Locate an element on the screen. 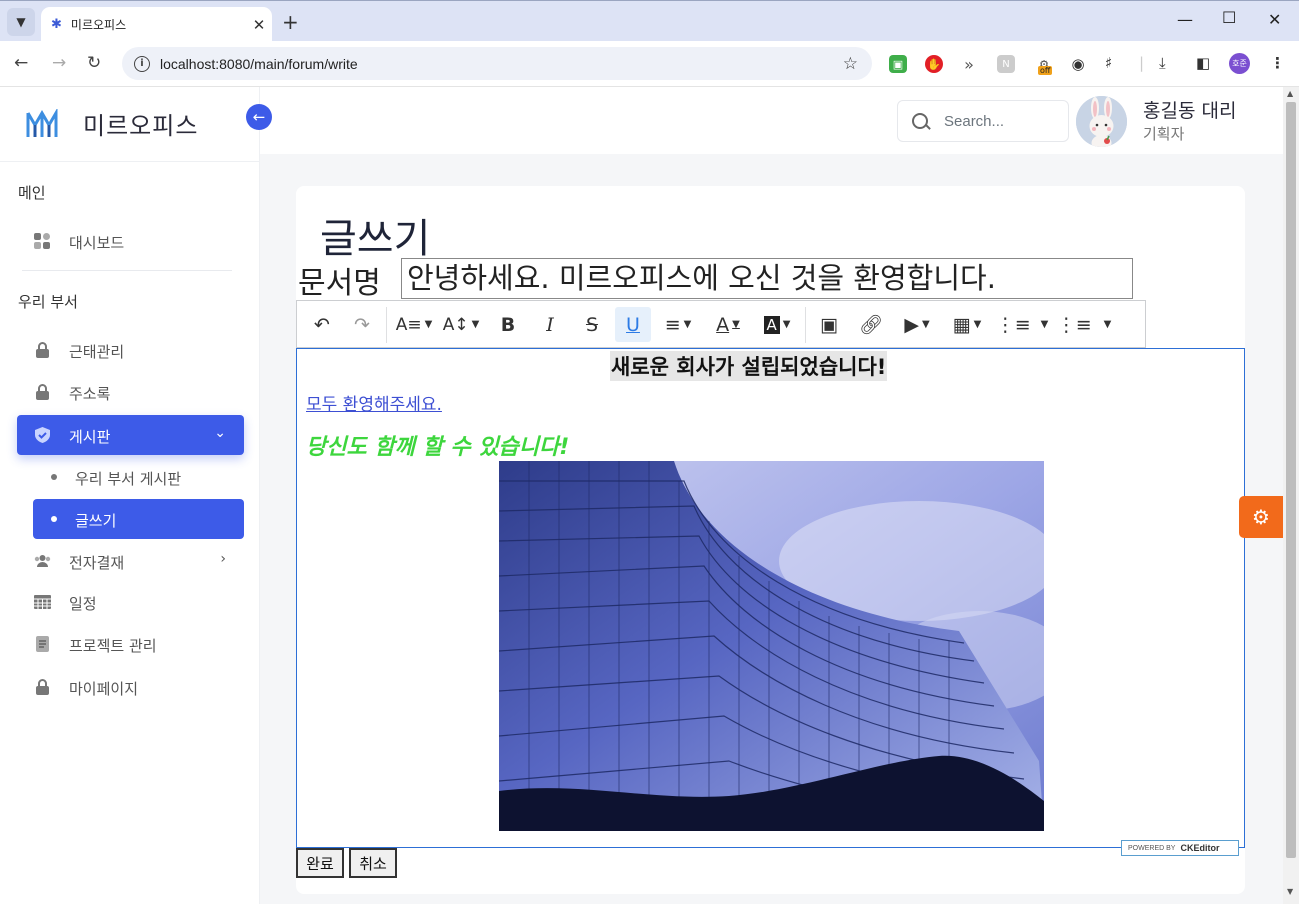 The height and width of the screenshot is (904, 1299). chevron-right-icon: › is located at coordinates (223, 559).